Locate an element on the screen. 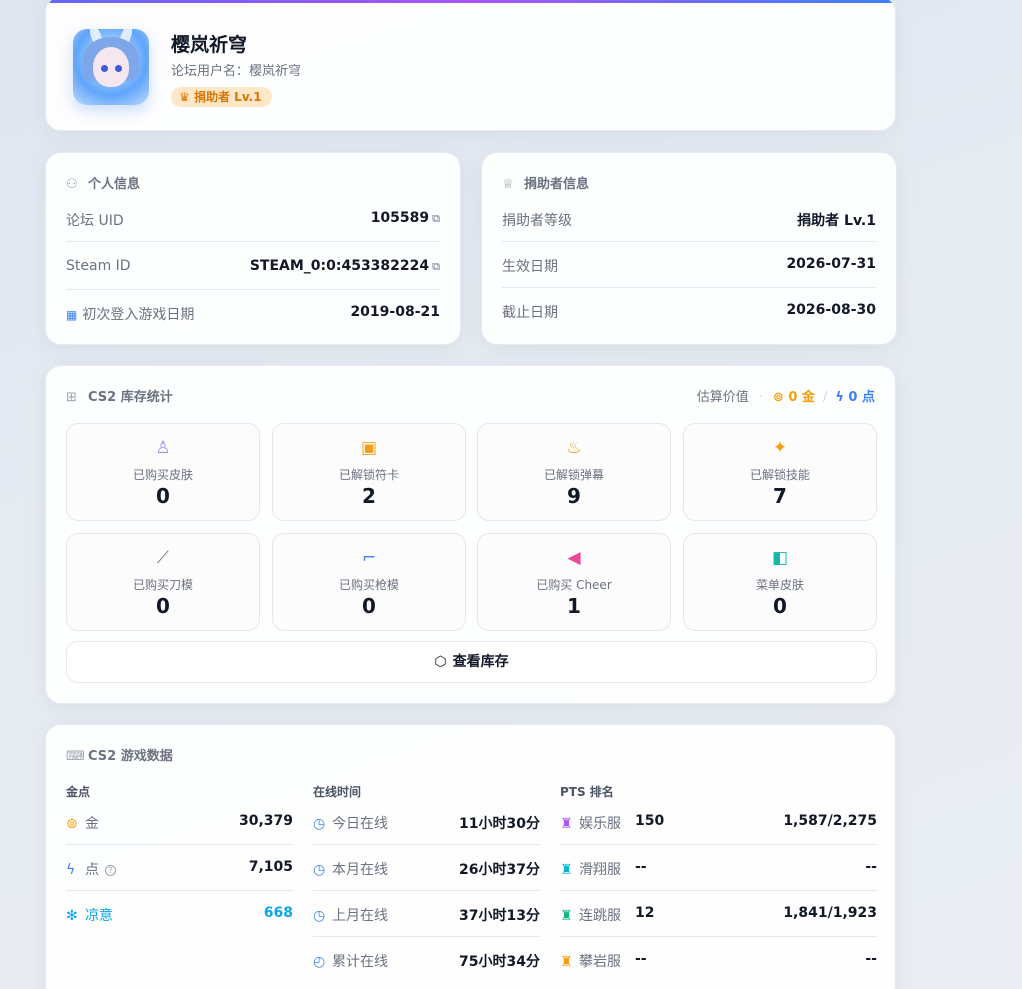  donor-row-end: 截止日期 2026-08-30 is located at coordinates (689, 311).